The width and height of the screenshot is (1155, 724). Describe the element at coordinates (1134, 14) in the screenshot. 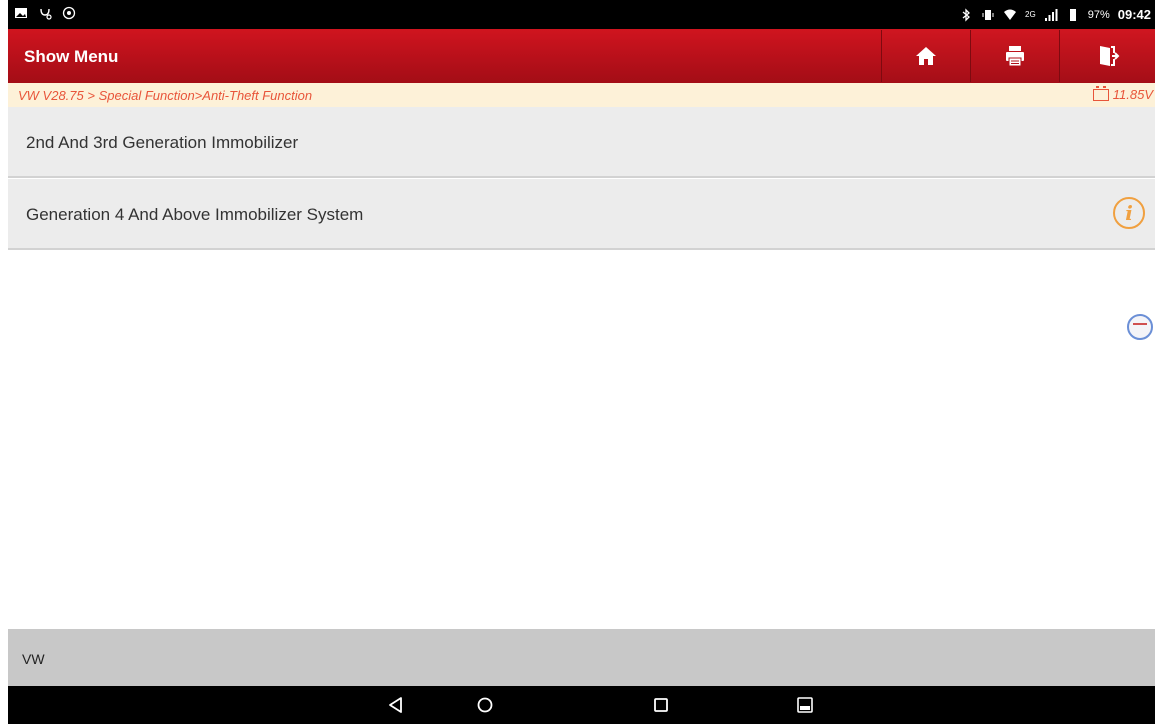

I see `clock: 09:42` at that location.